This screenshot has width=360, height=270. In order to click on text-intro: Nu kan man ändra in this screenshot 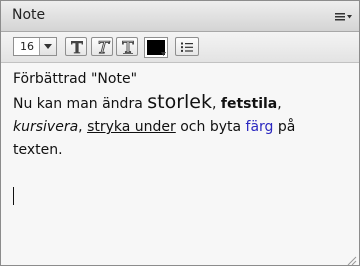, I will do `click(80, 104)`.